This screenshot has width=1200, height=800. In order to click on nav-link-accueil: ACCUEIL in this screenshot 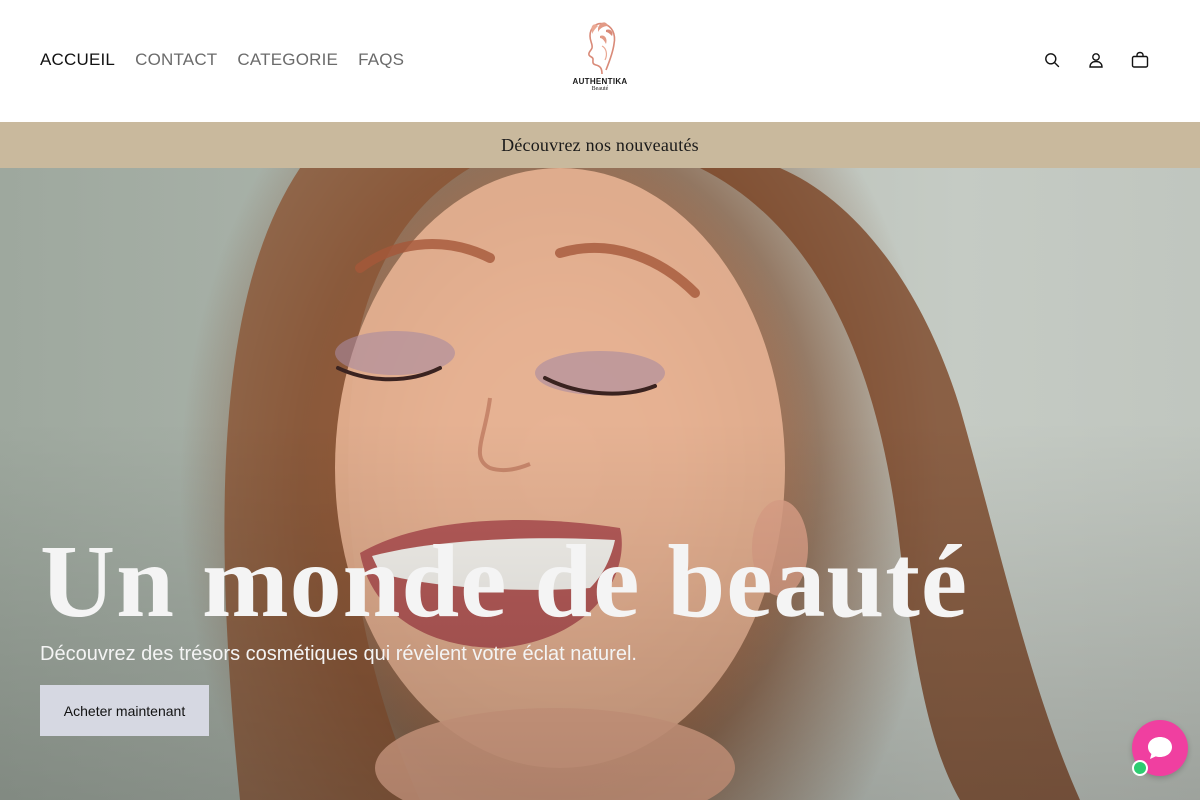, I will do `click(77, 60)`.